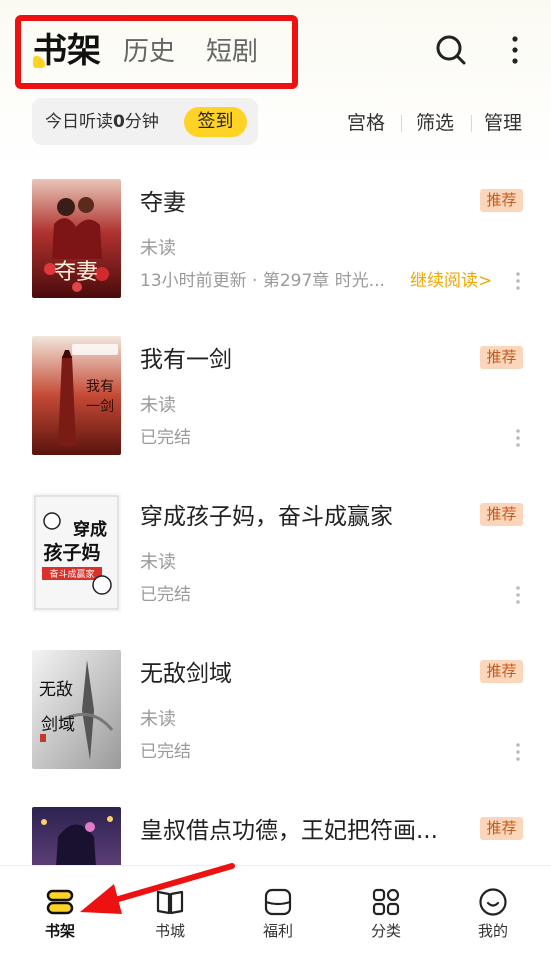 The width and height of the screenshot is (551, 963). Describe the element at coordinates (493, 902) in the screenshot. I see `smile-face-icon` at that location.